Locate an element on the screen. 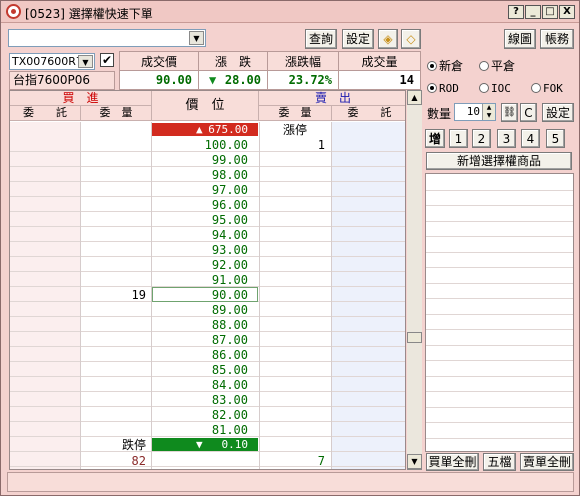 The height and width of the screenshot is (496, 580). price-cell: 82.00 is located at coordinates (204, 415).